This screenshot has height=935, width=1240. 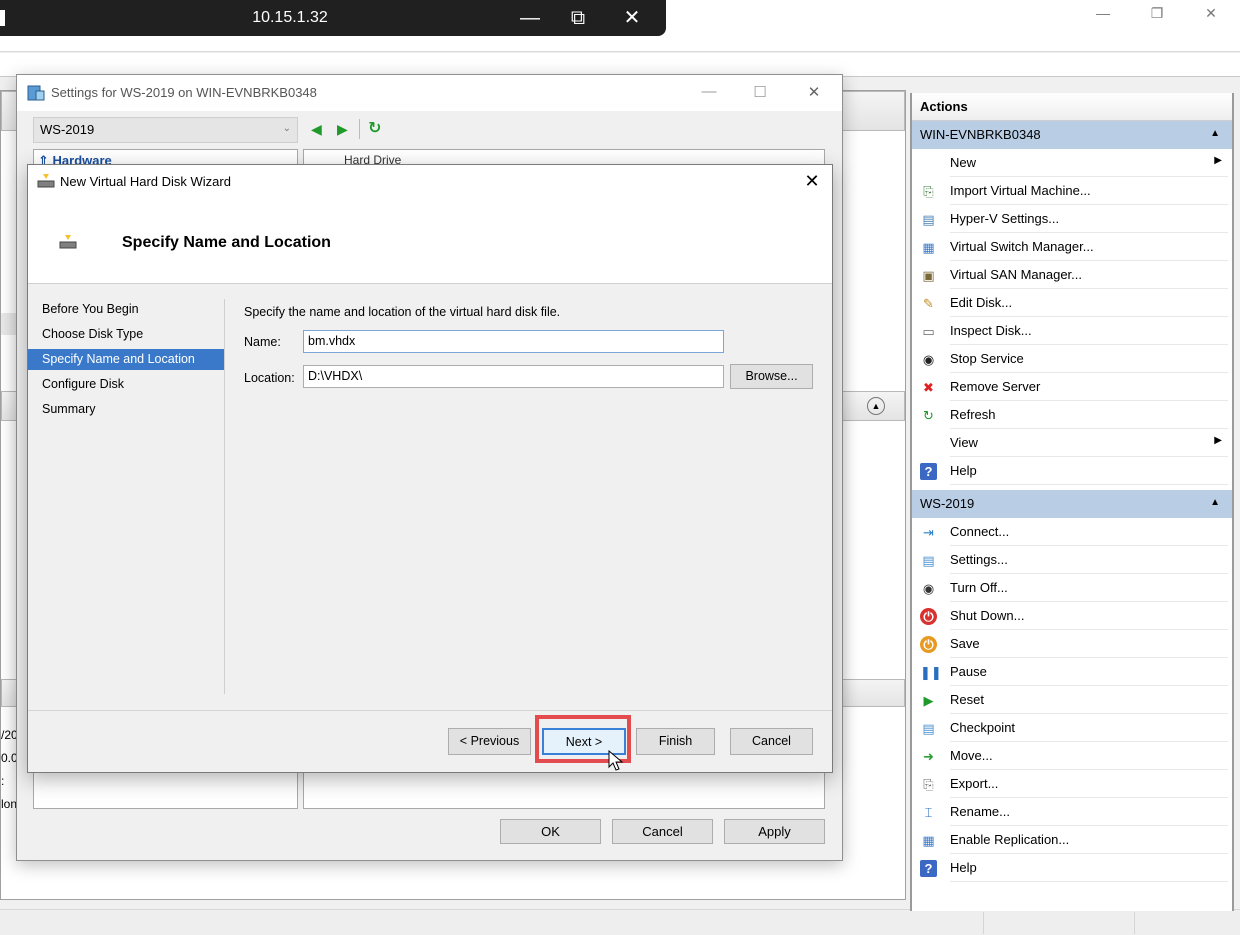 I want to click on edit-disk-icon: ✎, so click(x=928, y=303).